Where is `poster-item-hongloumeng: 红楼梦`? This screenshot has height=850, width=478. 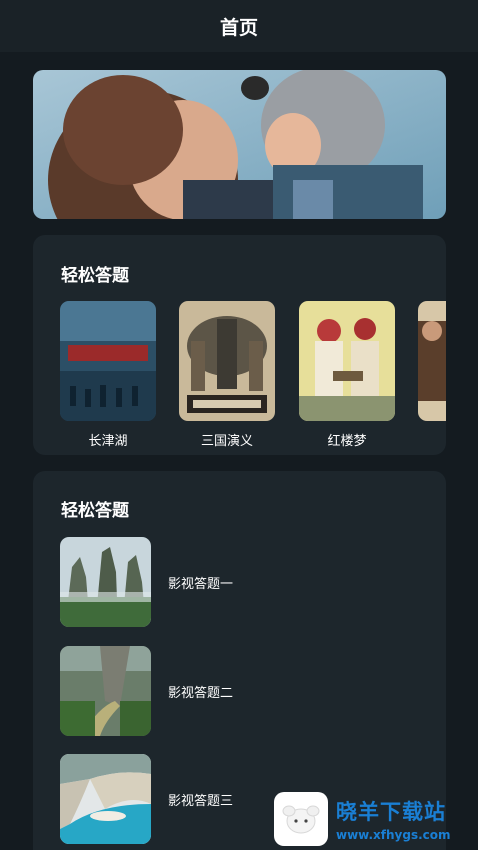 poster-item-hongloumeng: 红楼梦 is located at coordinates (347, 375).